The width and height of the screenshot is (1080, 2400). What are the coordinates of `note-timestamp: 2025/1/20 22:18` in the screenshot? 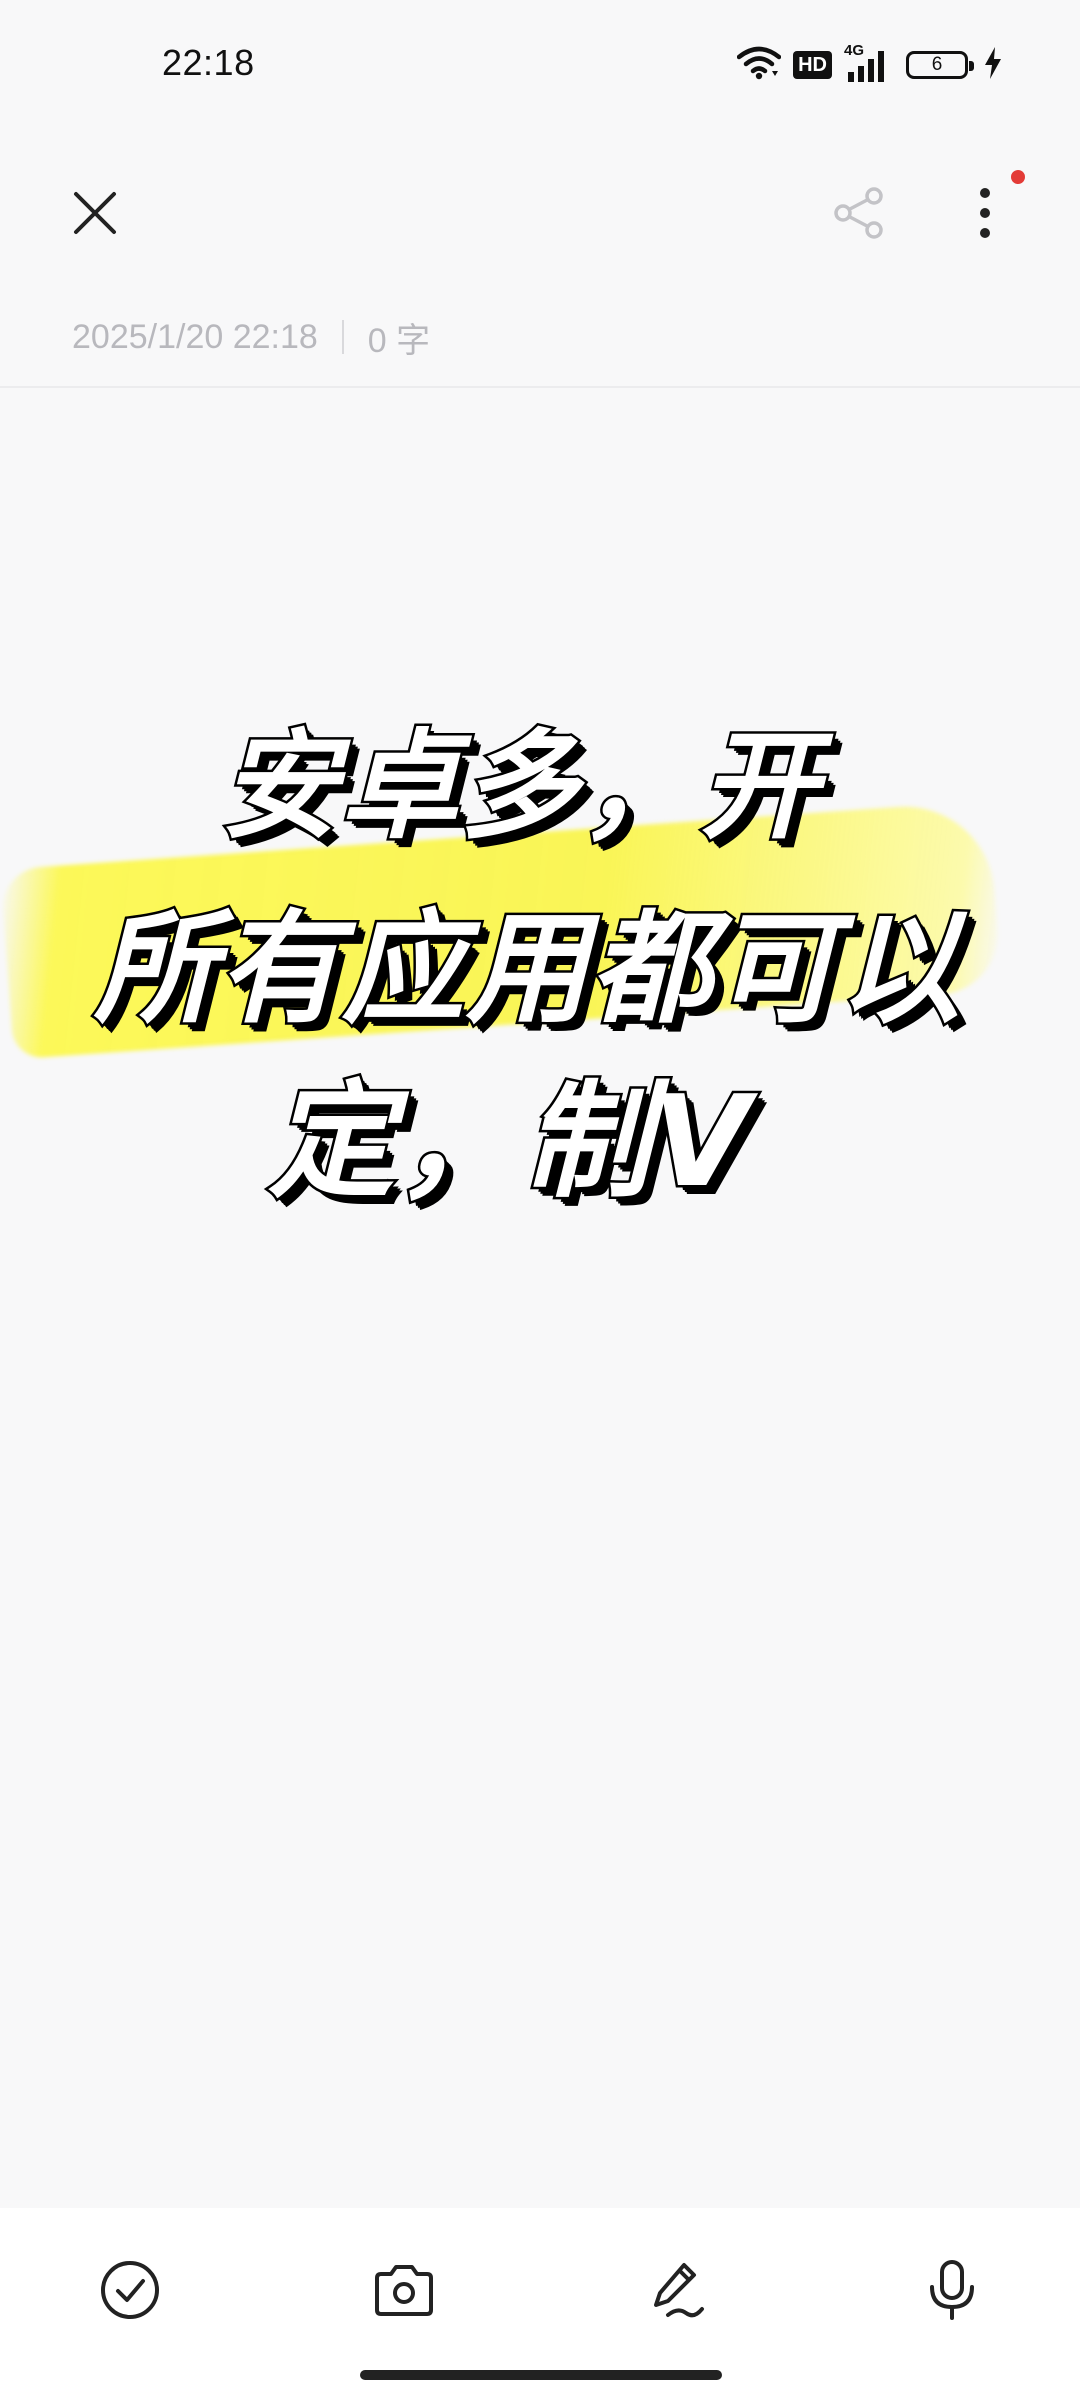 It's located at (195, 336).